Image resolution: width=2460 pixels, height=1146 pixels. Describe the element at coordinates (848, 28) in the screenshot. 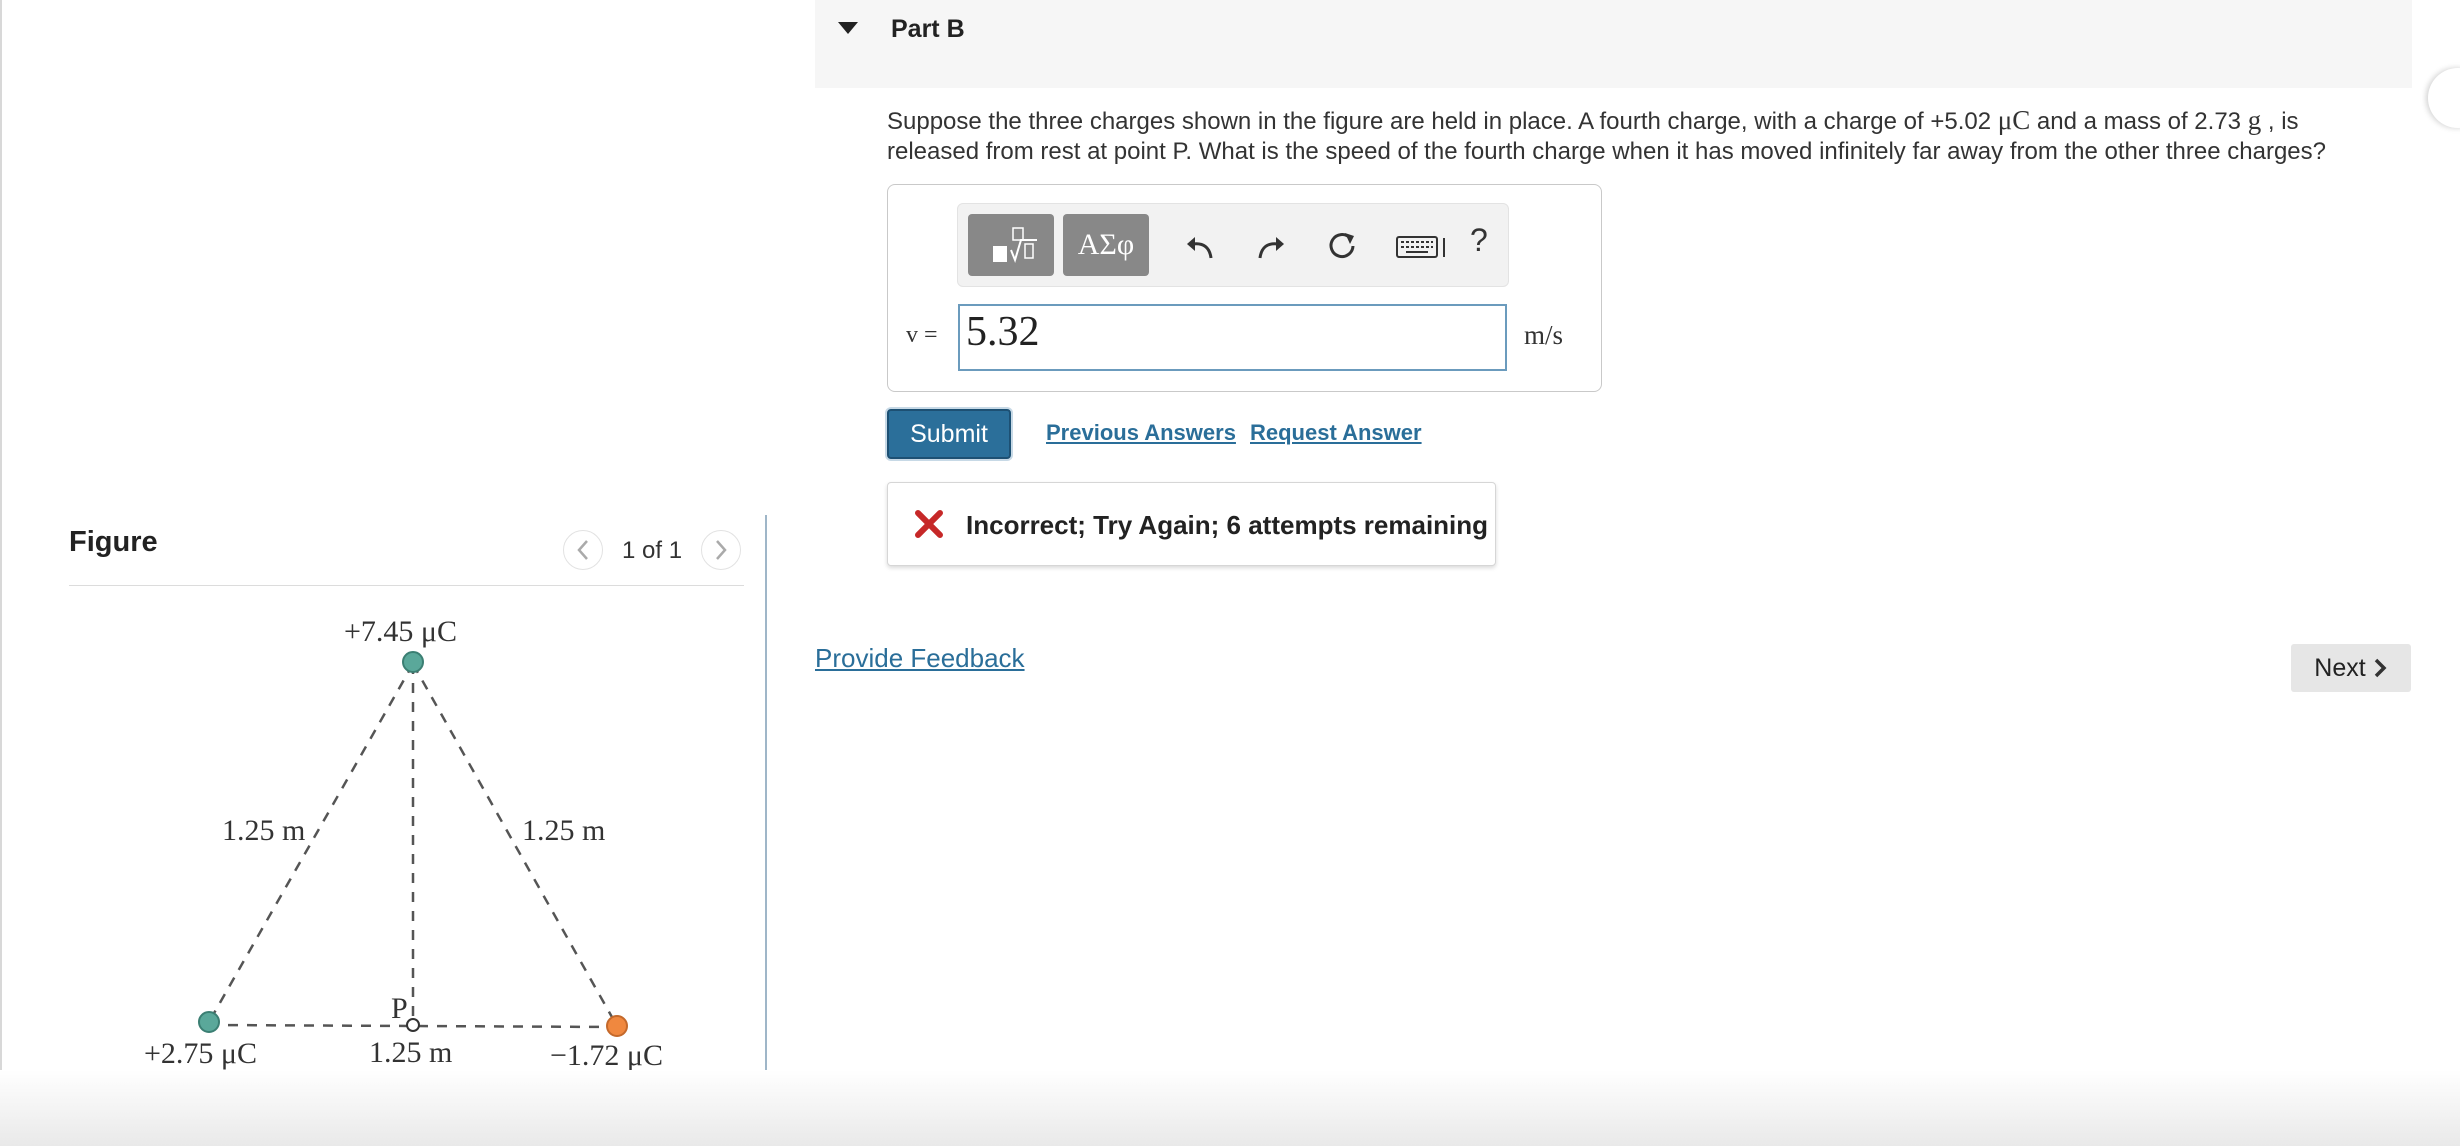

I see `caret-down-icon` at that location.